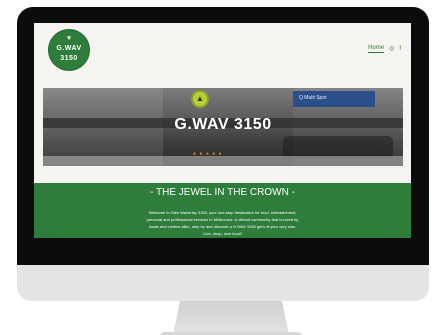 The width and height of the screenshot is (439, 335). Describe the element at coordinates (338, 147) in the screenshot. I see `hero-crowd` at that location.